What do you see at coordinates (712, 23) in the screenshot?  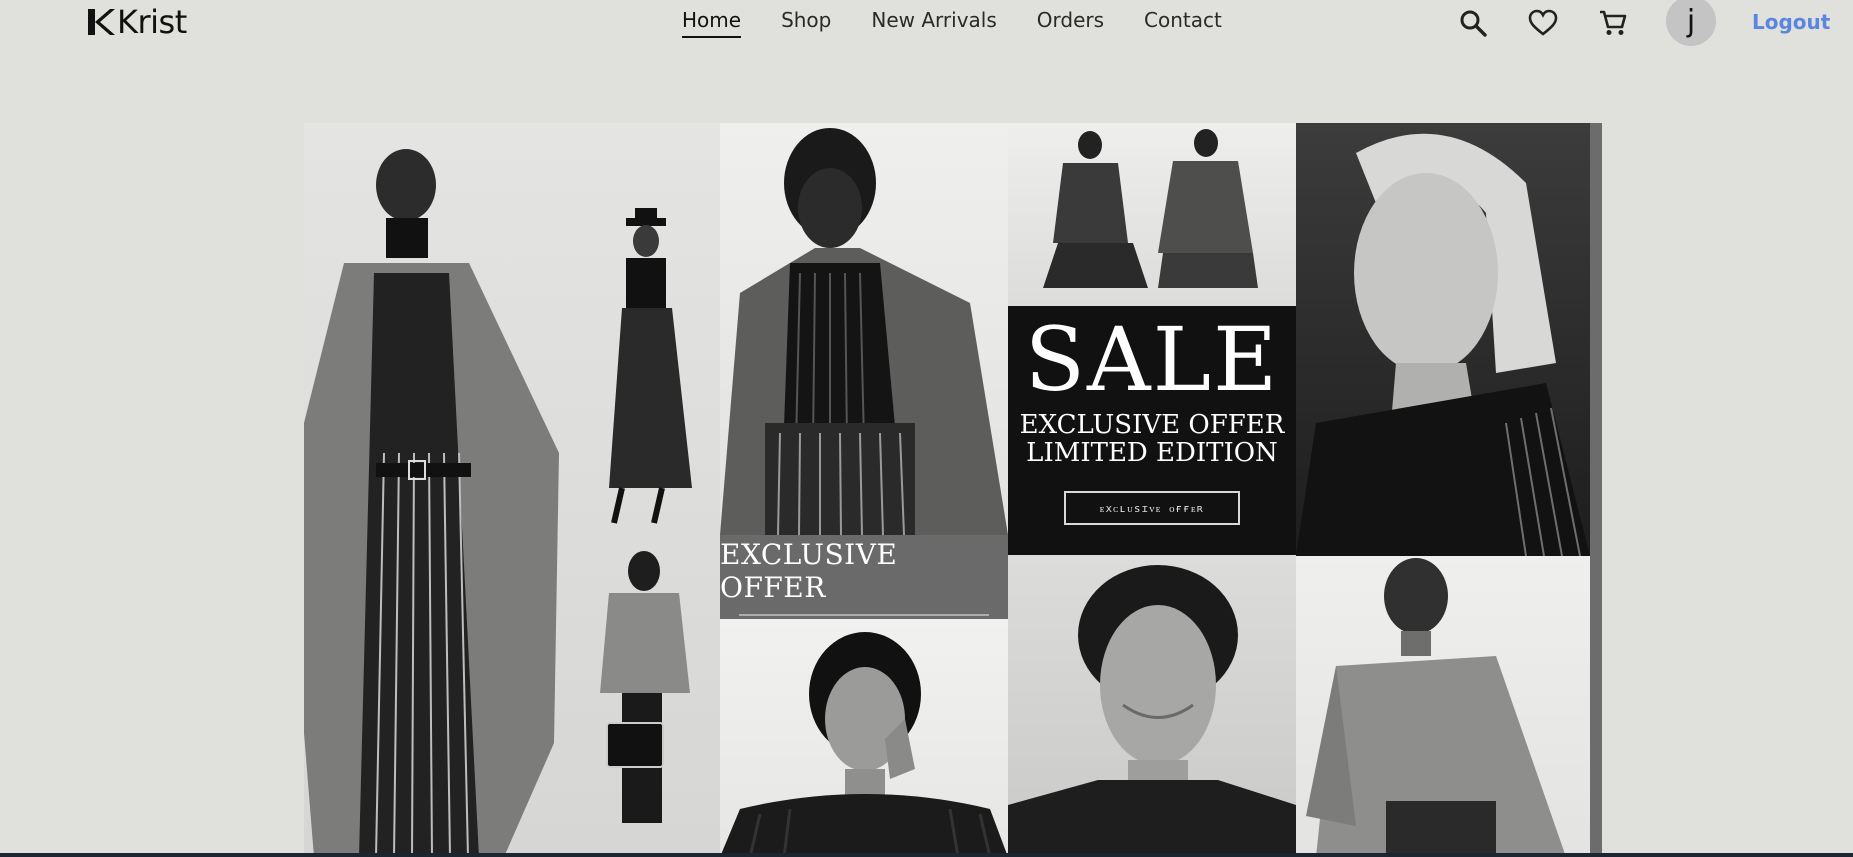 I see `nav-home: Home` at bounding box center [712, 23].